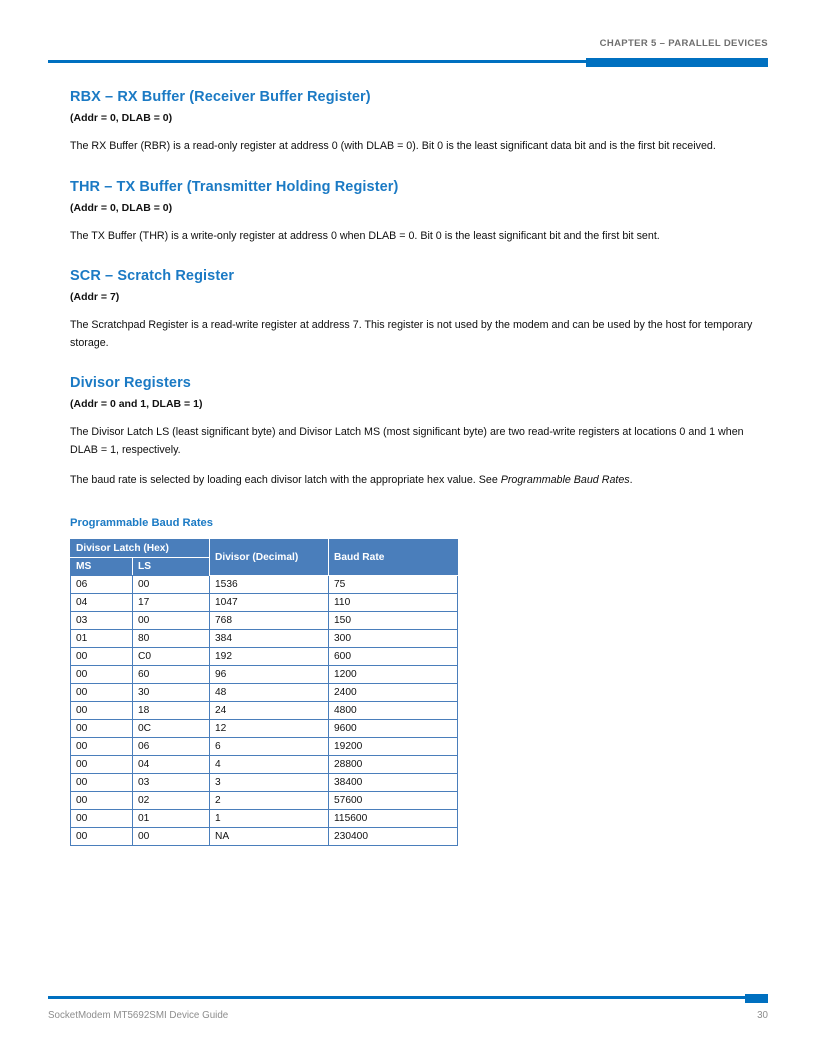  What do you see at coordinates (171, 692) in the screenshot?
I see `cell-ls: 30` at bounding box center [171, 692].